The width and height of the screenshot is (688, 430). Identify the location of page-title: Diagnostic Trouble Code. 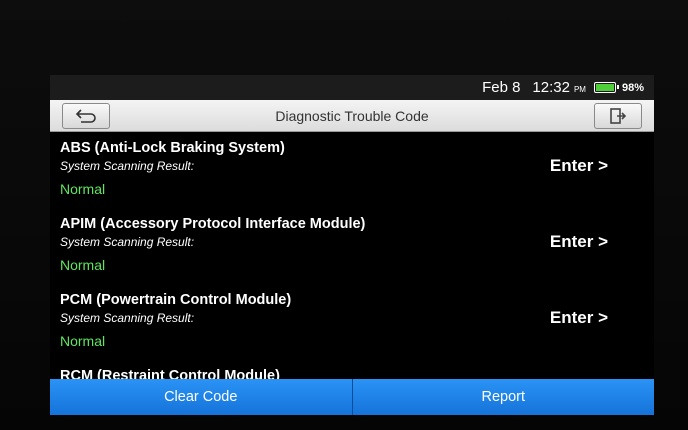
(352, 115).